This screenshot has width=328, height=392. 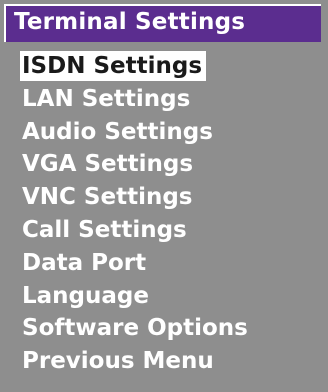 What do you see at coordinates (113, 66) in the screenshot?
I see `menu-item-label: ISDN Settings` at bounding box center [113, 66].